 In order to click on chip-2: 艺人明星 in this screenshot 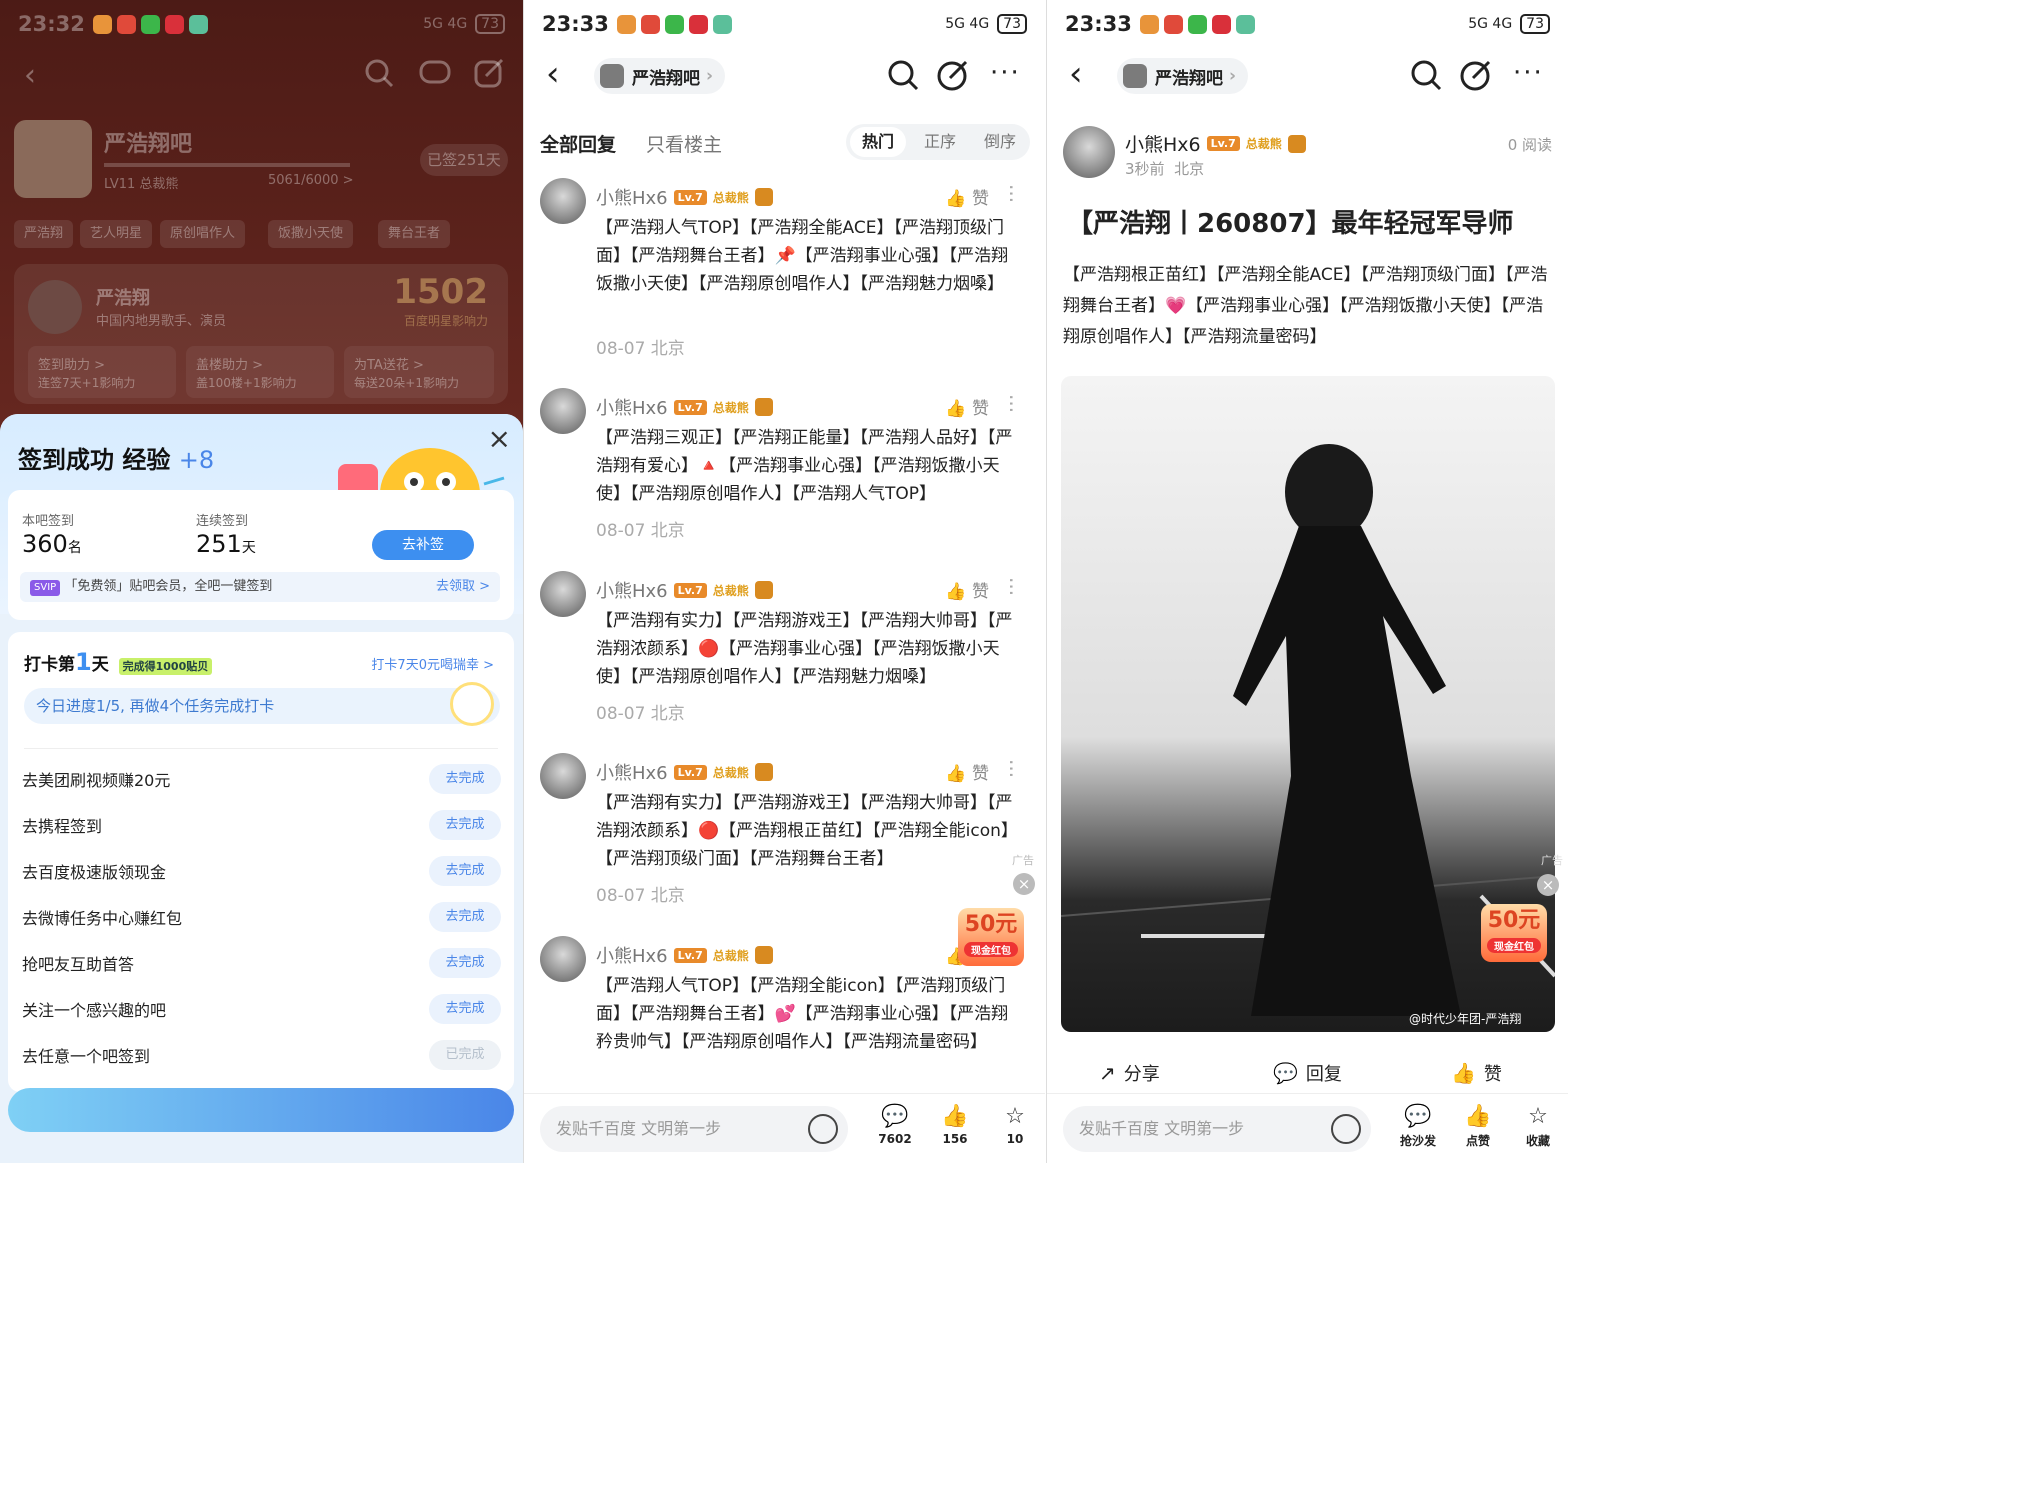, I will do `click(116, 234)`.